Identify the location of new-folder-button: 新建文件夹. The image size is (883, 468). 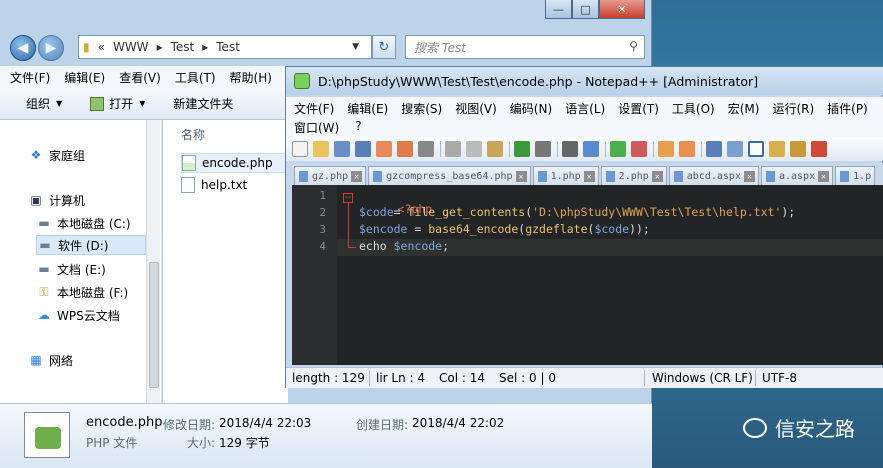
(203, 103).